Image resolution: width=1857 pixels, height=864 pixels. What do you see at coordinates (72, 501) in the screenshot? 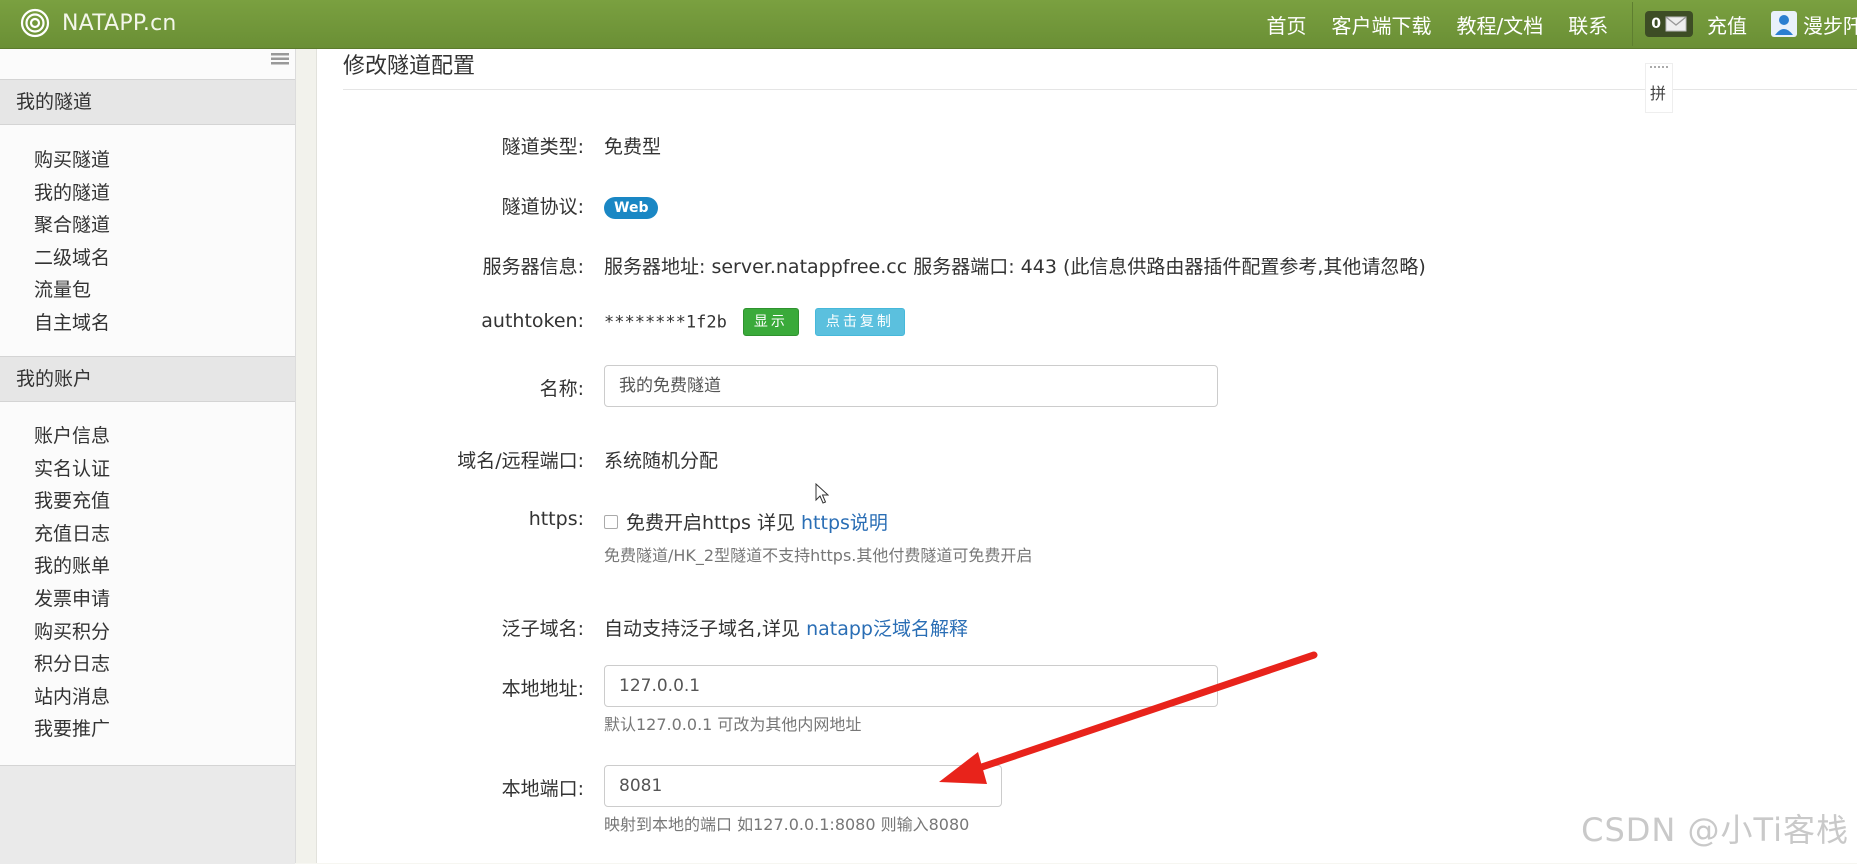
I see `sidebar-item-recharge: 我要充值` at bounding box center [72, 501].